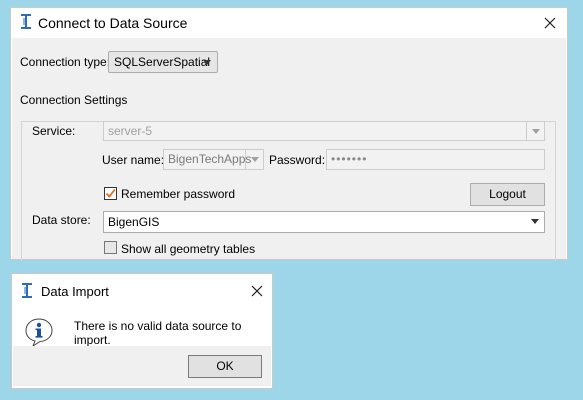  What do you see at coordinates (133, 160) in the screenshot?
I see `user-name-label: User name:` at bounding box center [133, 160].